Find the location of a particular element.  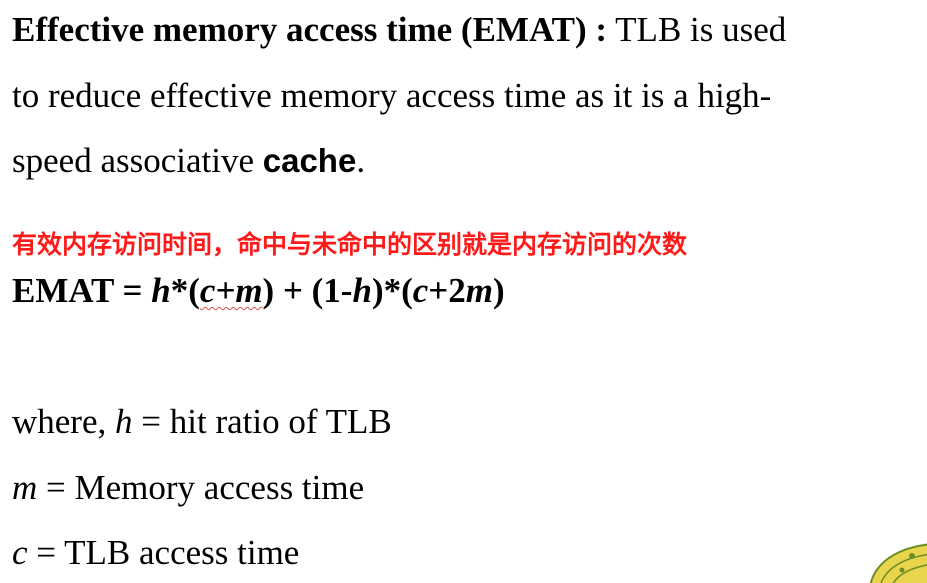

formula-c-plus-m: c+m is located at coordinates (231, 290).